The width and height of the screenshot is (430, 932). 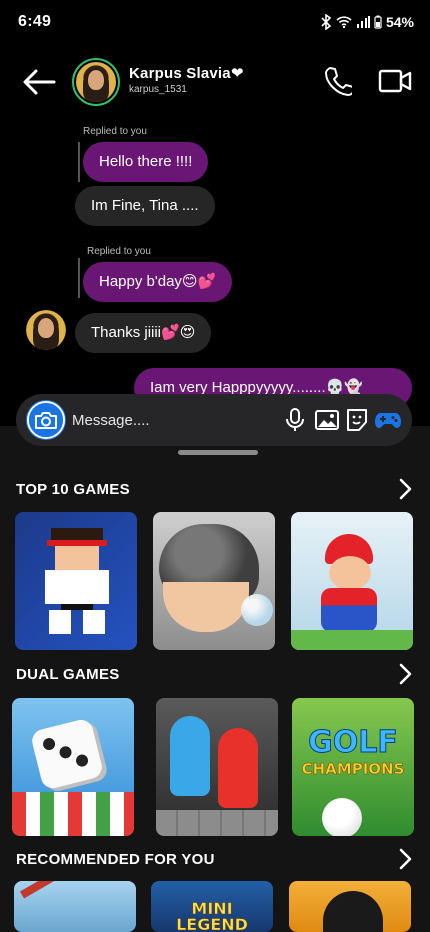 I want to click on game-title: GOLF, so click(x=353, y=742).